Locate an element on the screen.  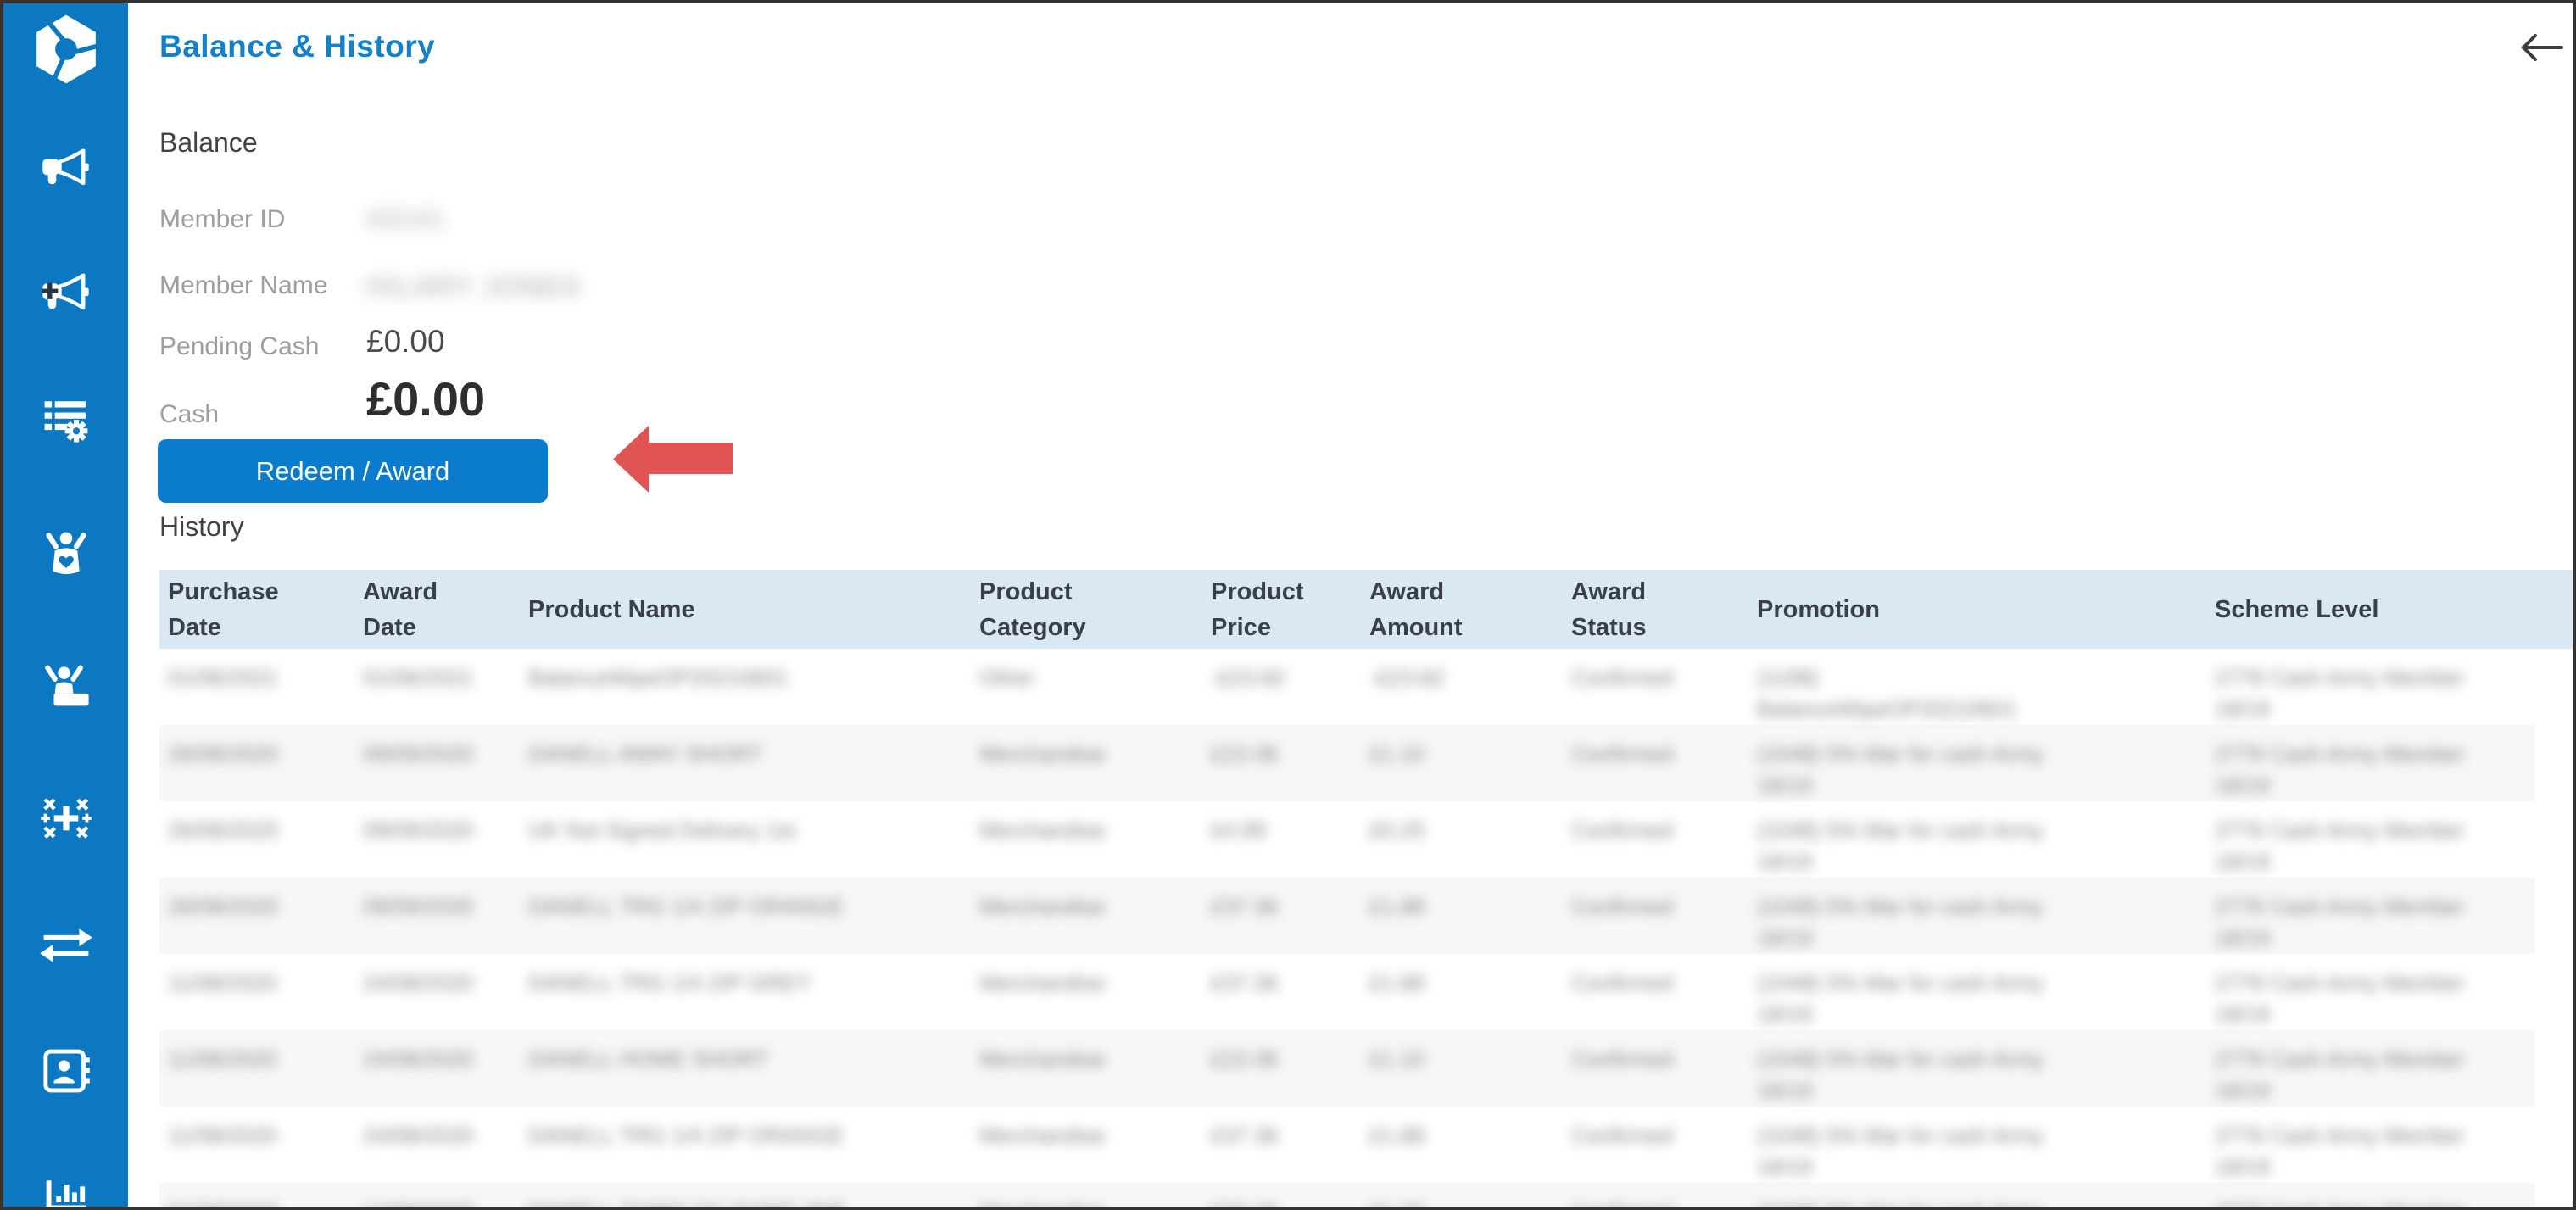
app-logo-icon is located at coordinates (65, 49).